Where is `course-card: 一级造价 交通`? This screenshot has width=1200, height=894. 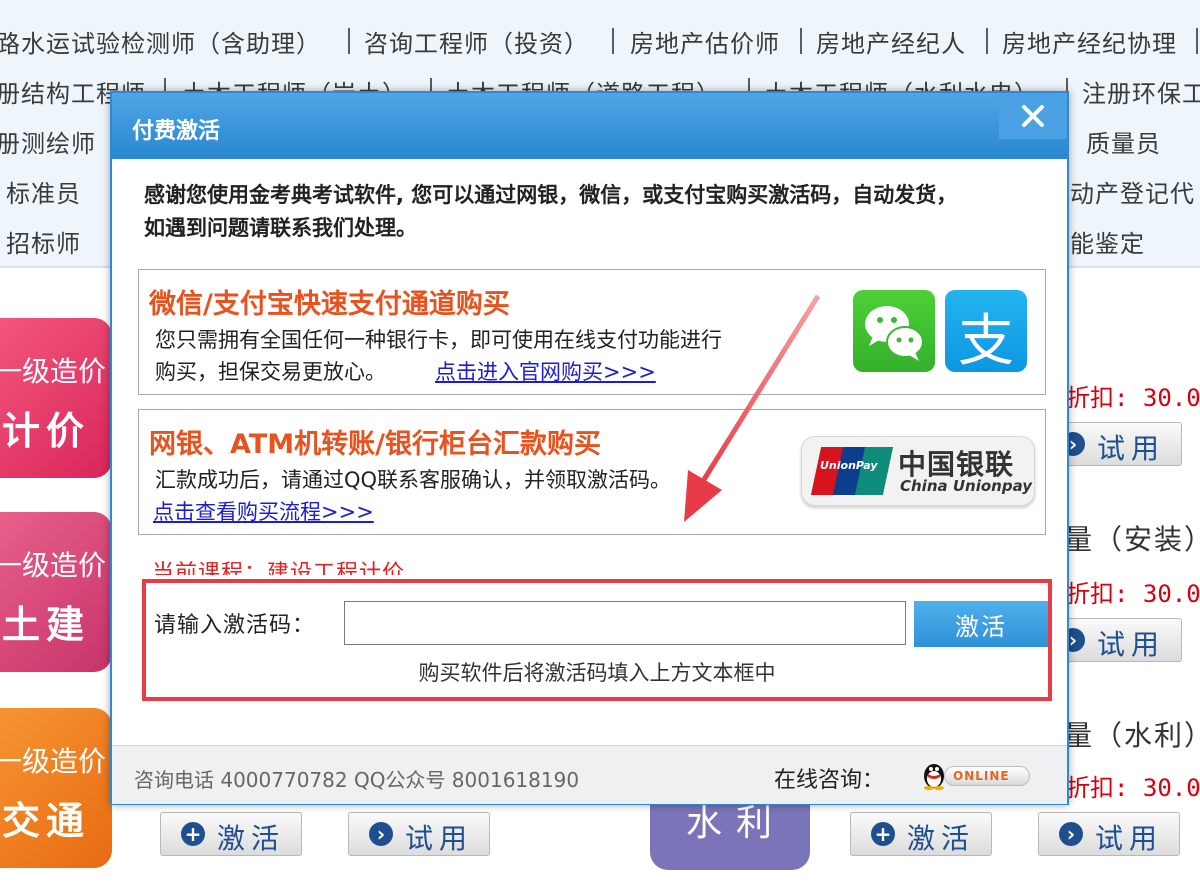
course-card: 一级造价 交通 is located at coordinates (56, 788).